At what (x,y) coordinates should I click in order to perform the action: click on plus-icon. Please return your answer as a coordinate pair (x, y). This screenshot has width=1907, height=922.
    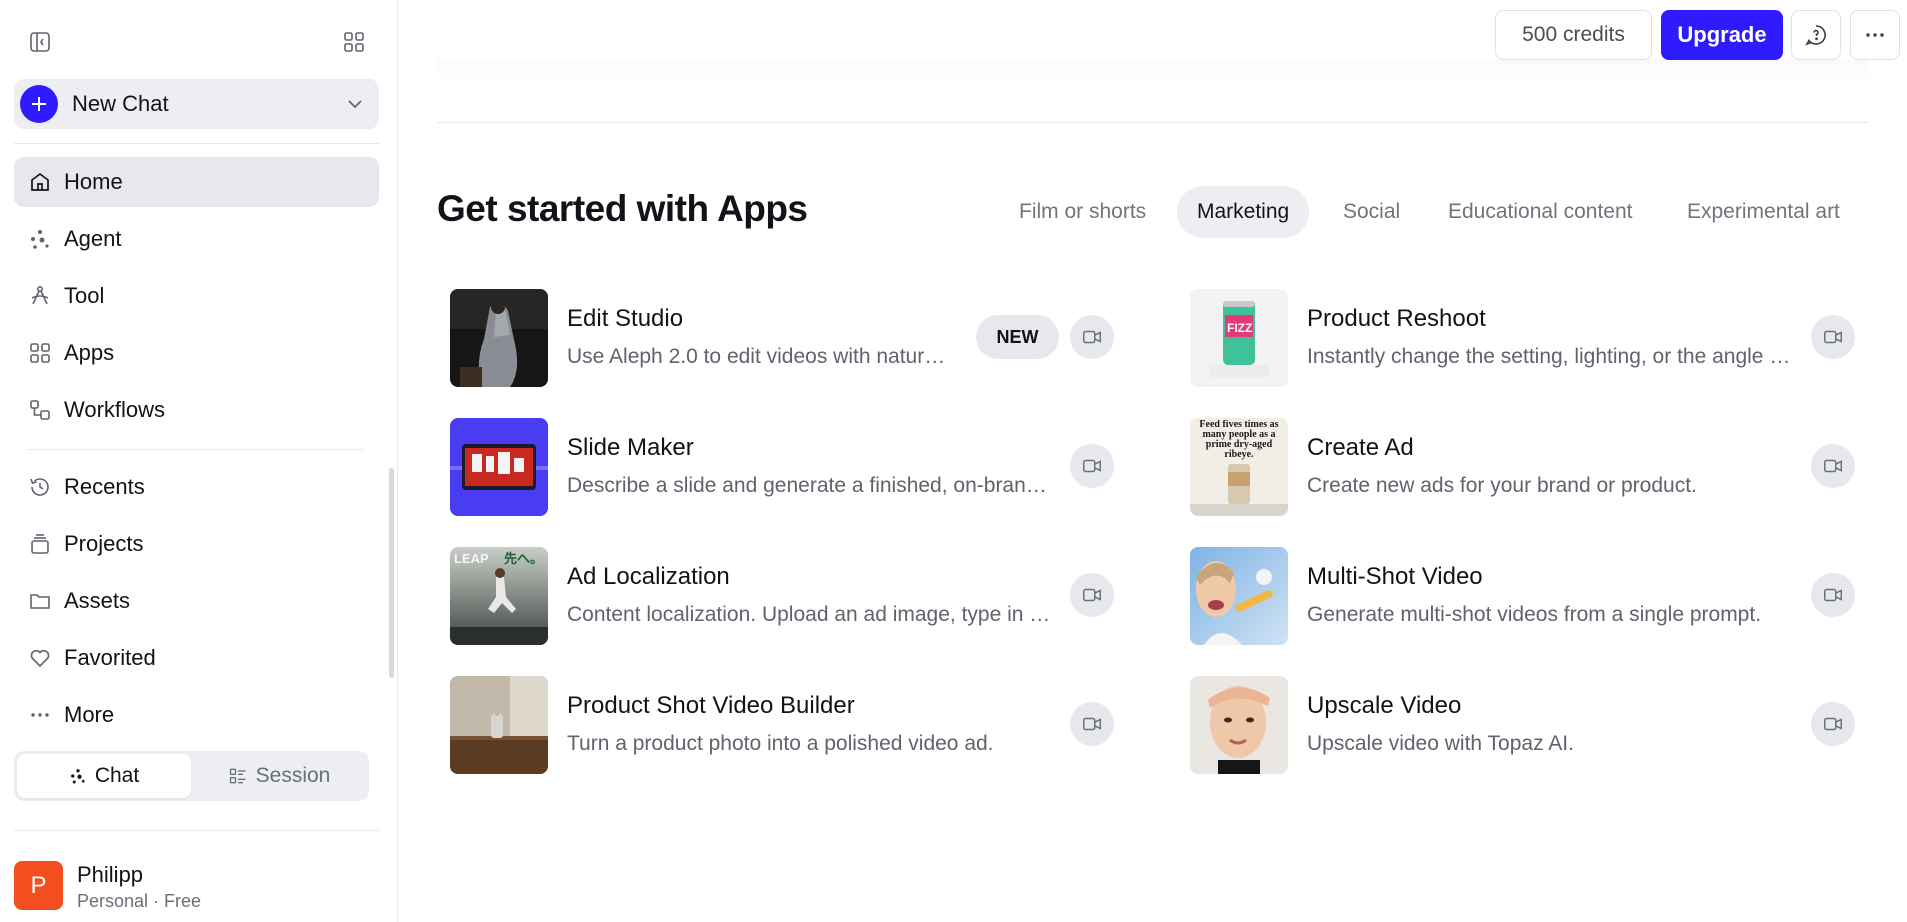
    Looking at the image, I should click on (39, 104).